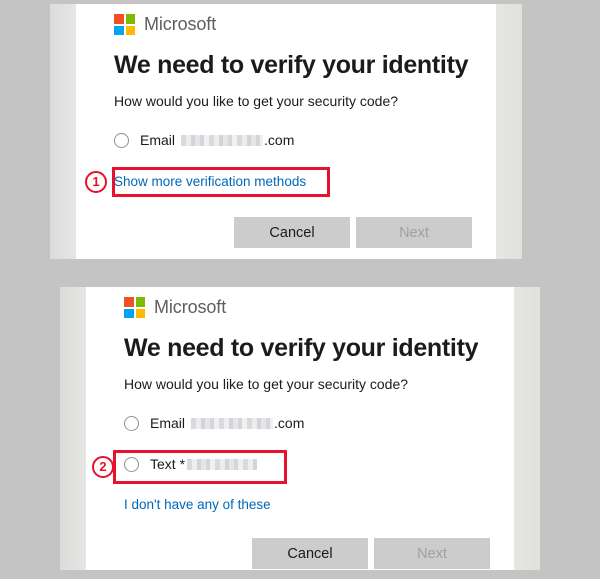 Image resolution: width=600 pixels, height=579 pixels. I want to click on verification-option-text: Text *, so click(300, 464).